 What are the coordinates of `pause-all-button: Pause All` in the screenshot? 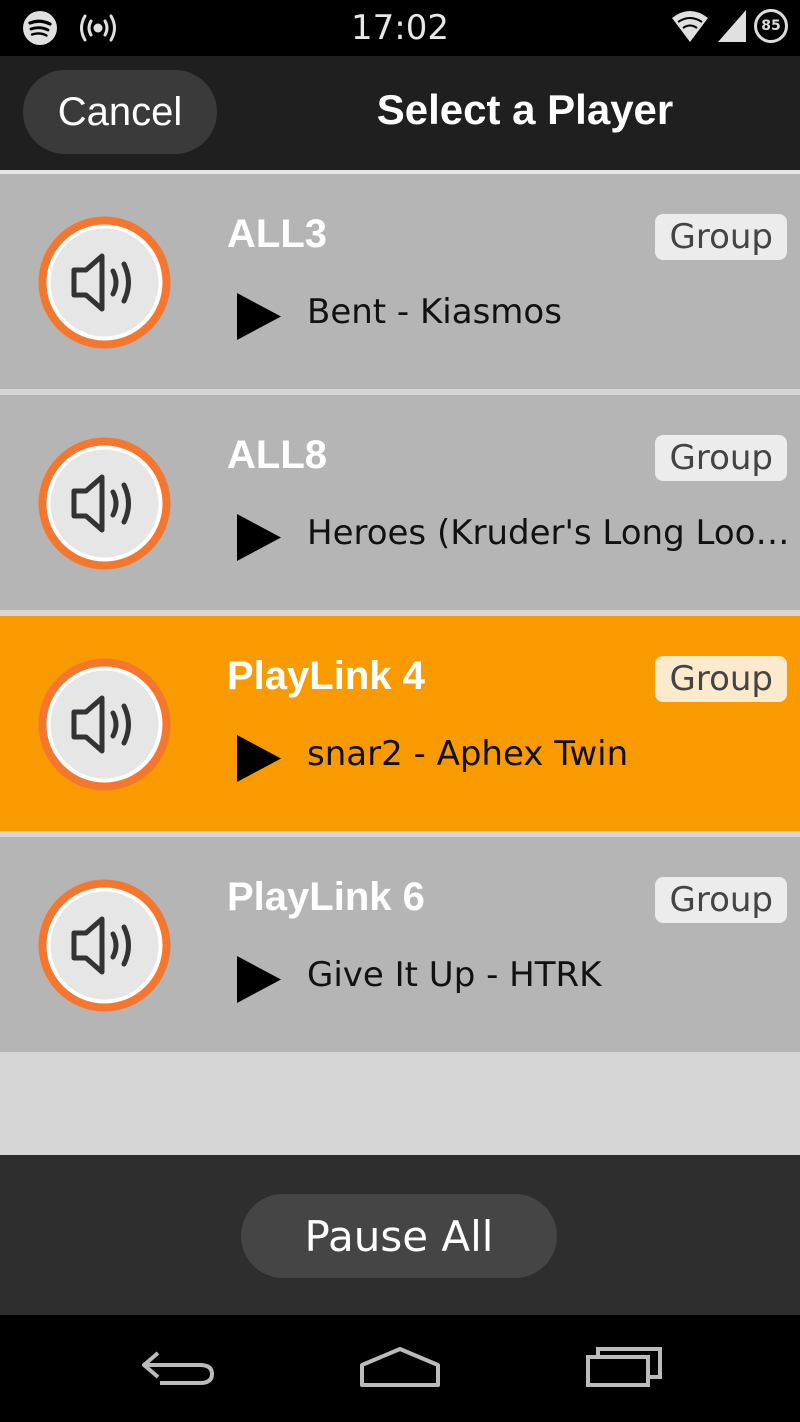 It's located at (399, 1236).